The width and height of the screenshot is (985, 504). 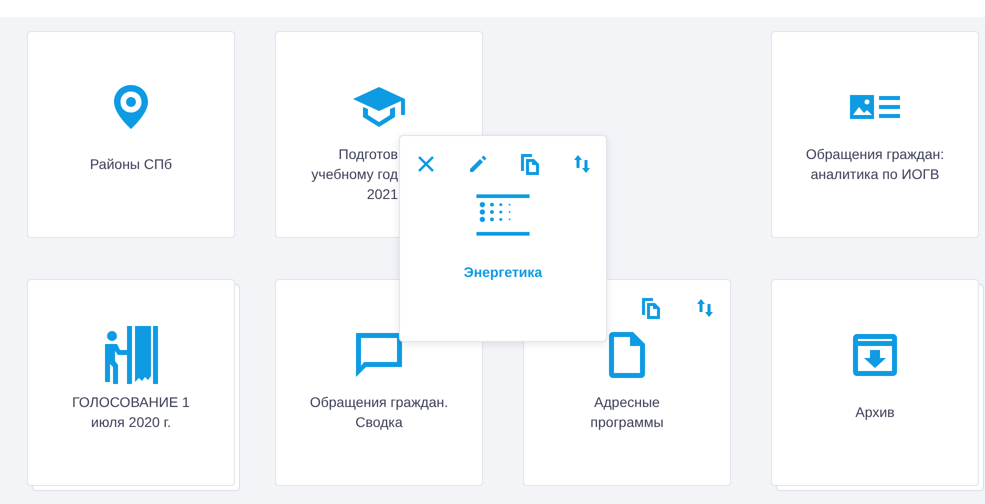 What do you see at coordinates (875, 164) in the screenshot?
I see `tile-title: Обращения граждан: аналитика по ИОГВ` at bounding box center [875, 164].